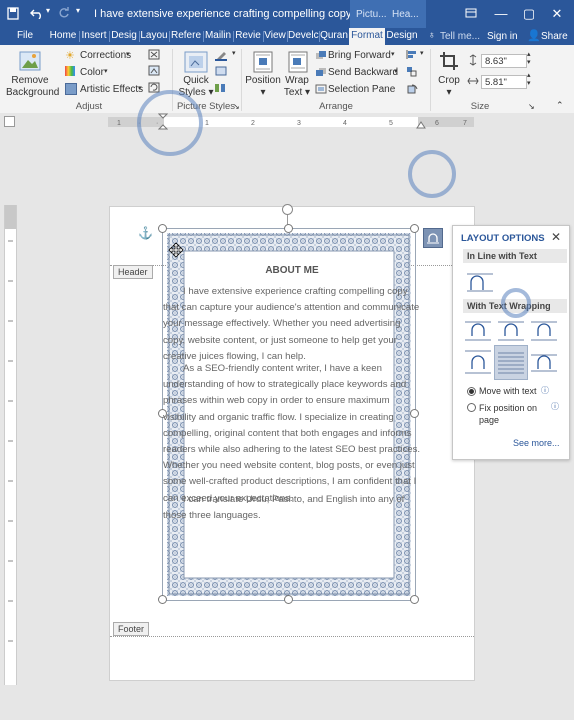  I want to click on tab-quran: Quran, so click(334, 36).